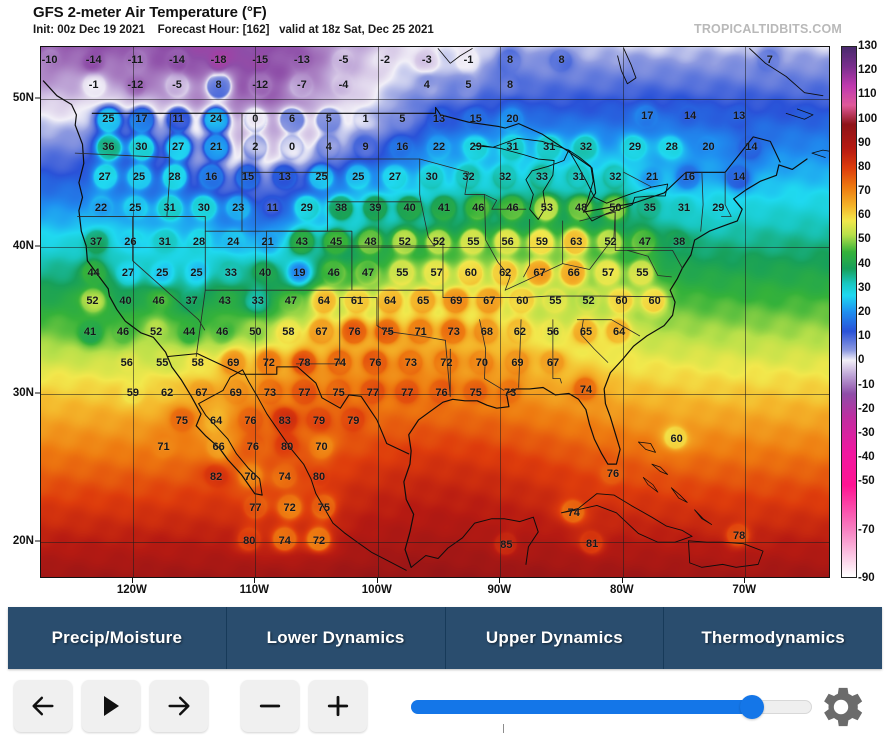 The width and height of the screenshot is (890, 750). What do you see at coordinates (861, 360) in the screenshot?
I see `colorbar-tick: 0` at bounding box center [861, 360].